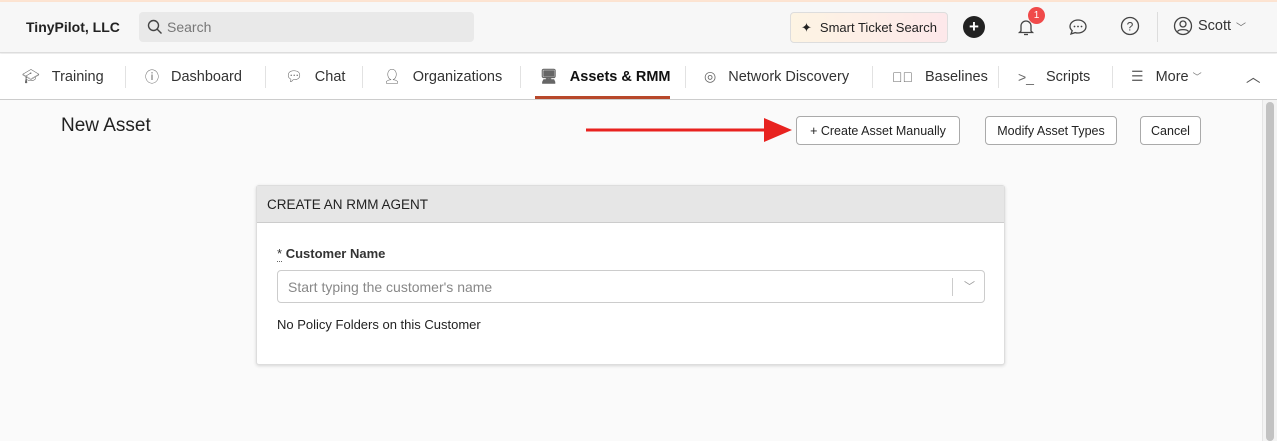  I want to click on customer-name-select: Start typing the customer's name ﹀, so click(631, 286).